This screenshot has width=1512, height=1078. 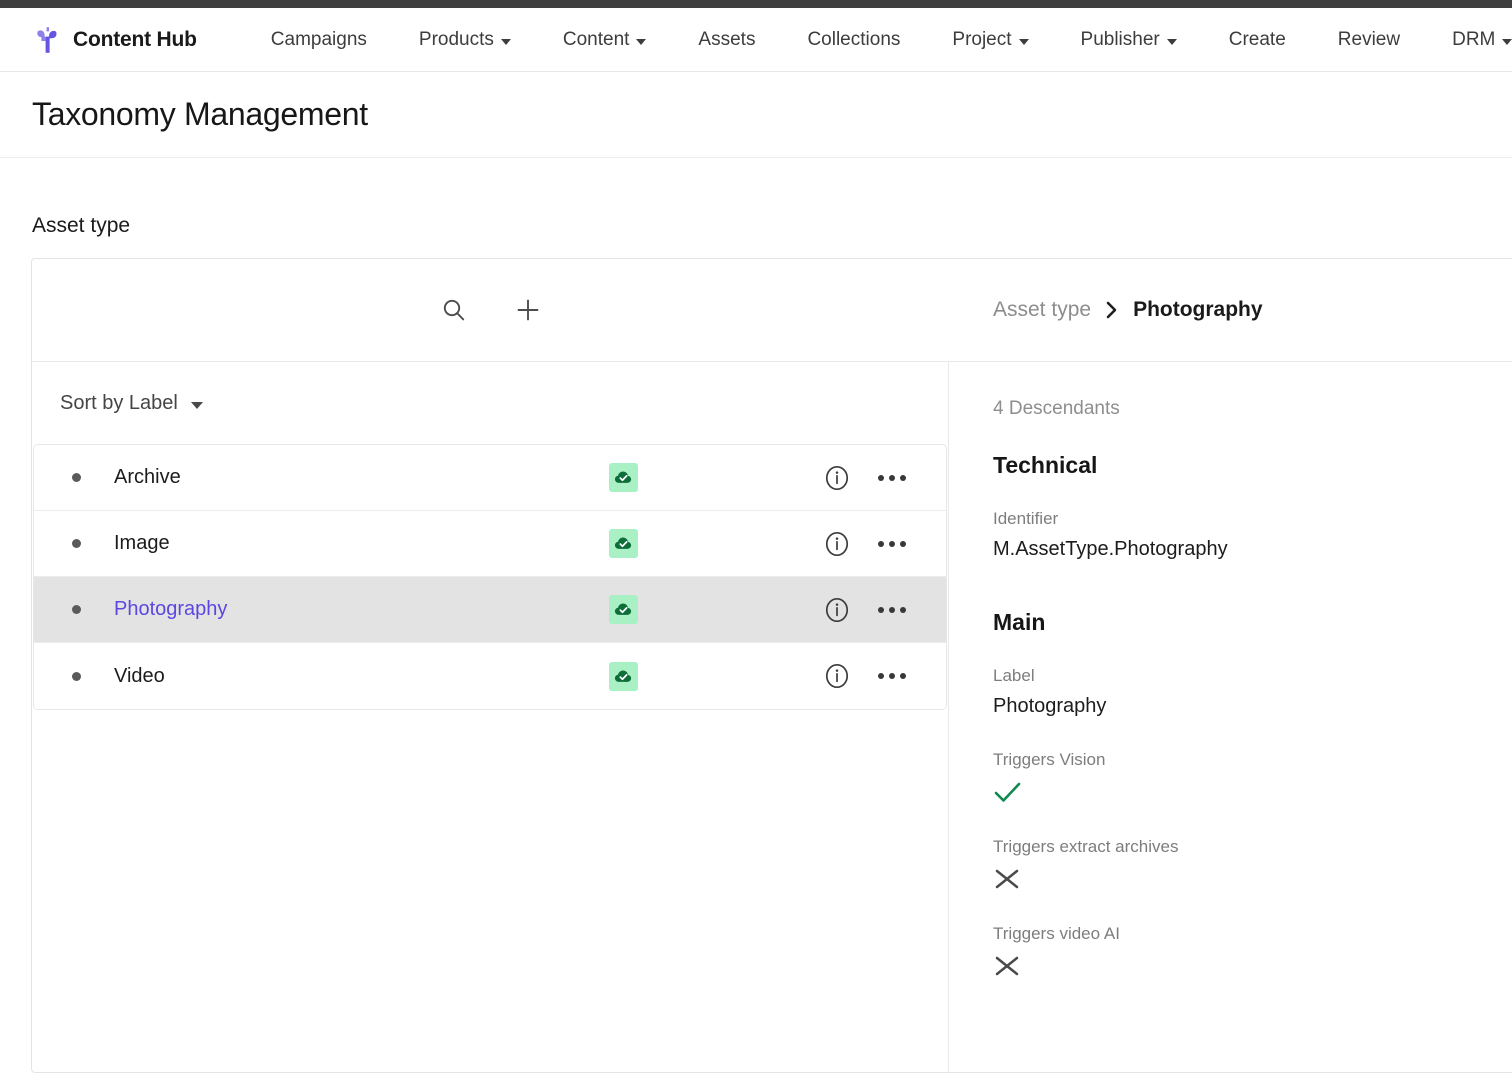 What do you see at coordinates (135, 39) in the screenshot?
I see `brand-name: Content Hub` at bounding box center [135, 39].